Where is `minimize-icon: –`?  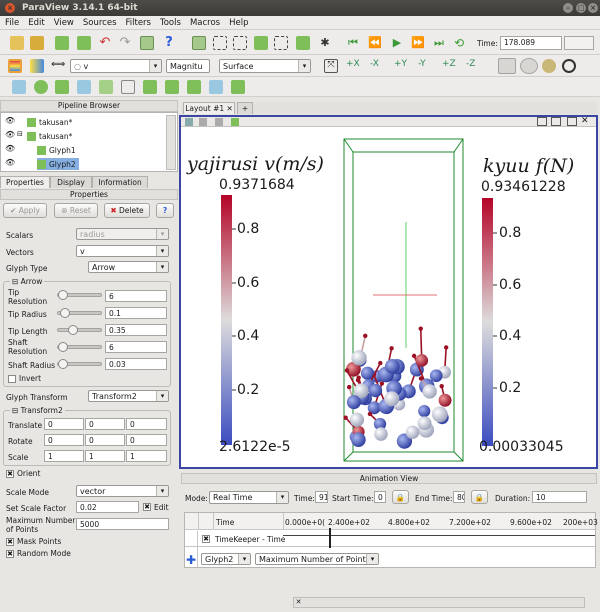 minimize-icon: – is located at coordinates (568, 8).